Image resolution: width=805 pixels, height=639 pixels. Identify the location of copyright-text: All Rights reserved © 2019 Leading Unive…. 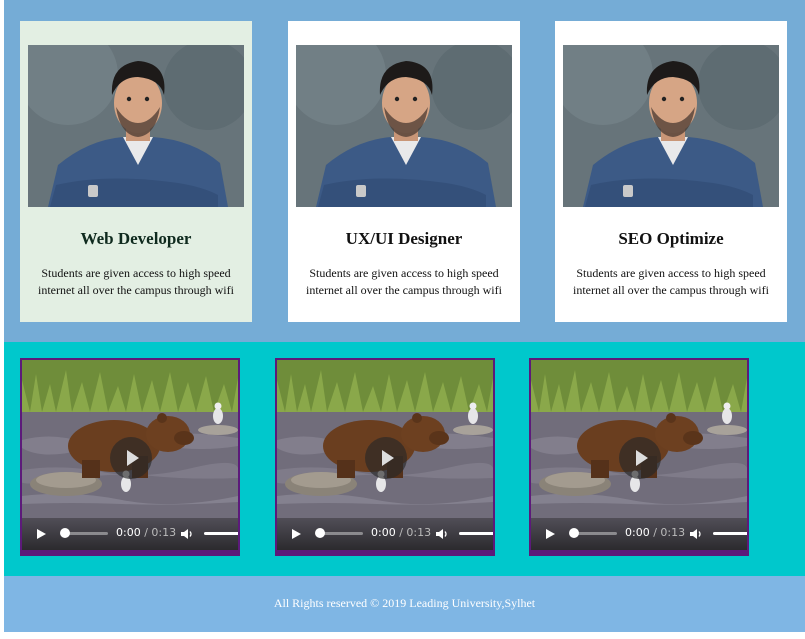
(404, 603).